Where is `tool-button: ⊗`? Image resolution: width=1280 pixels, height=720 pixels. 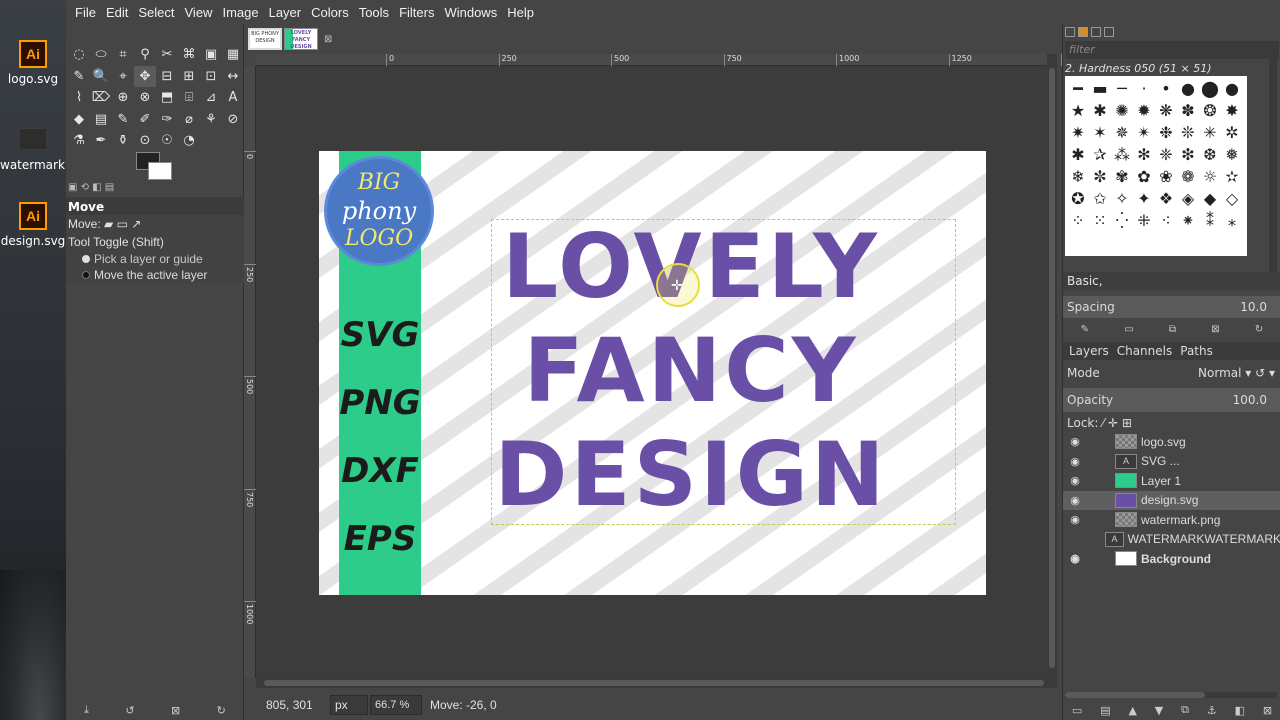
tool-button: ⊗ is located at coordinates (145, 98).